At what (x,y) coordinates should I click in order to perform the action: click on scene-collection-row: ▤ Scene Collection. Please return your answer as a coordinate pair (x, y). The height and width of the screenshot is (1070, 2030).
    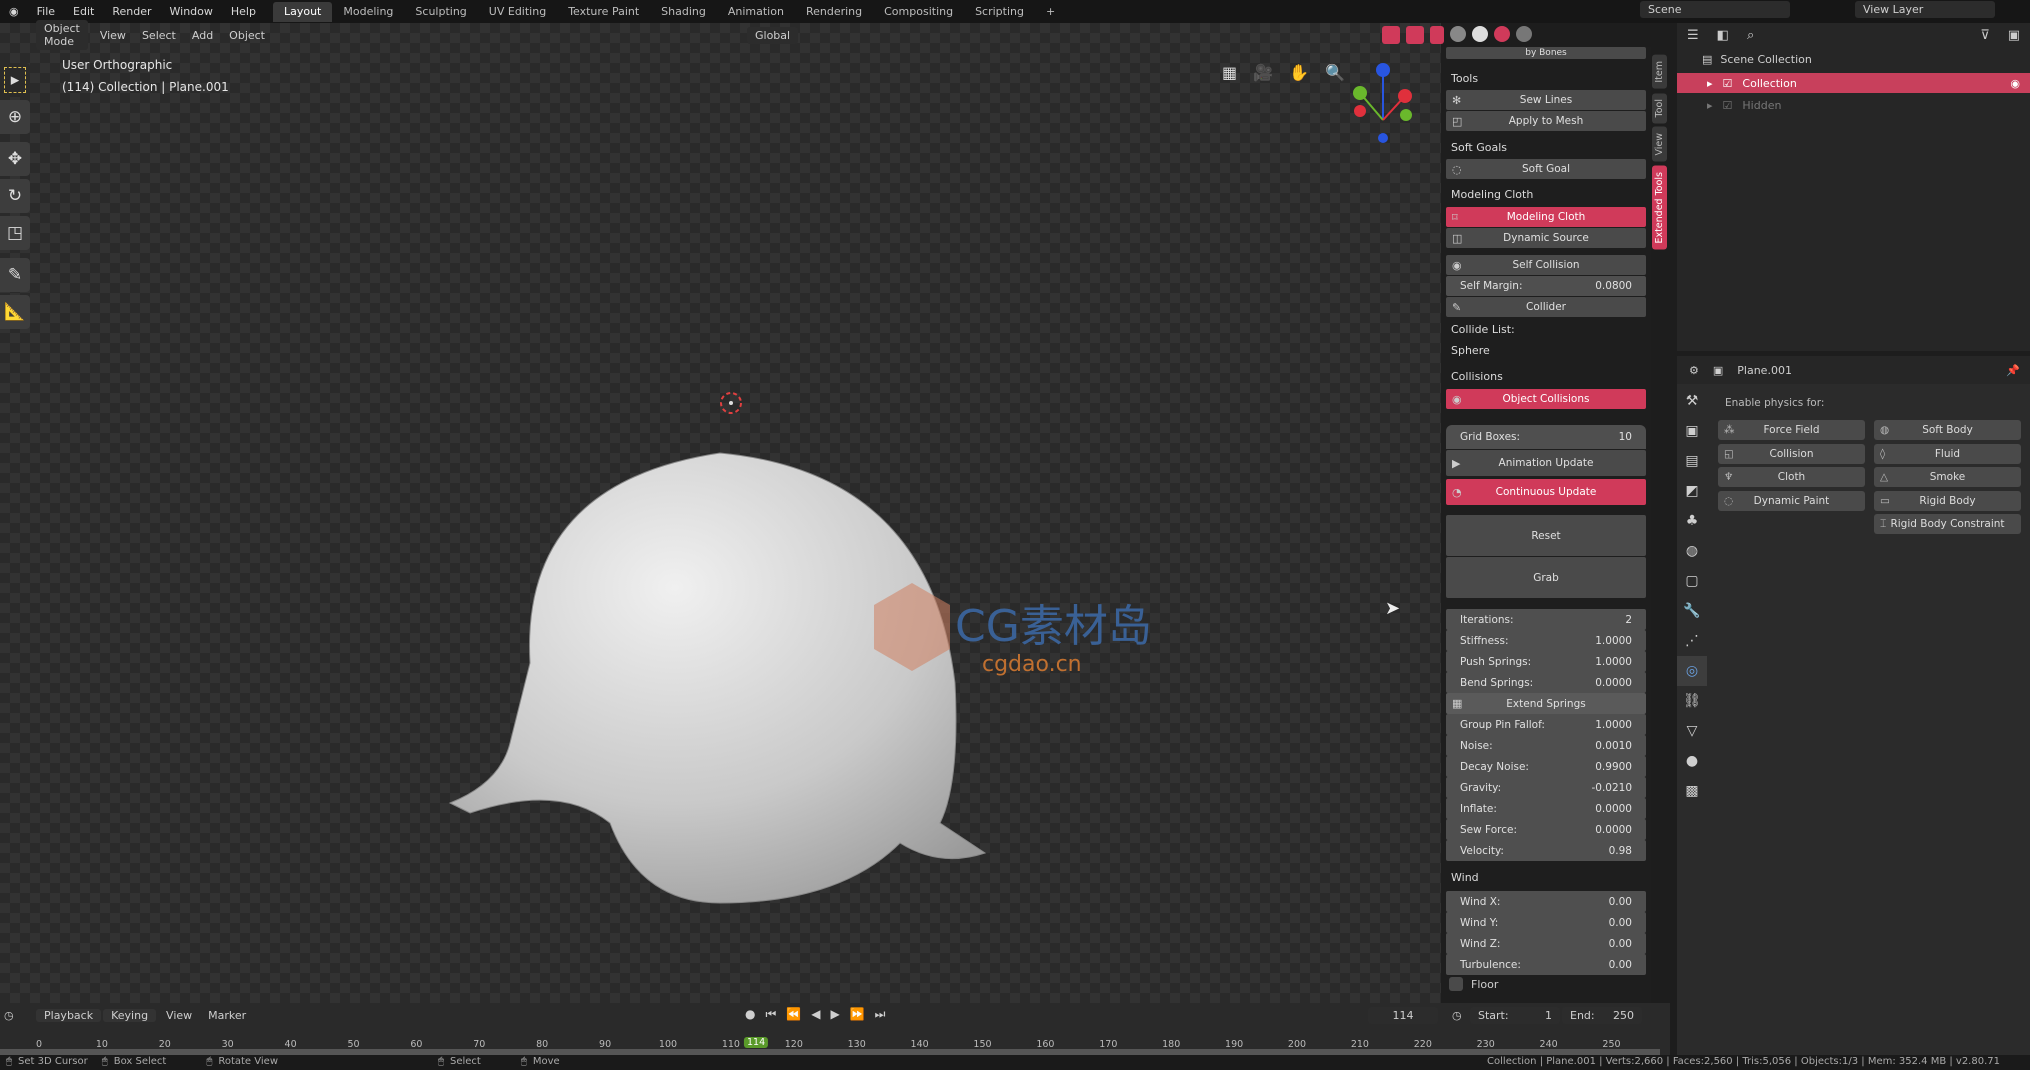
    Looking at the image, I should click on (1757, 59).